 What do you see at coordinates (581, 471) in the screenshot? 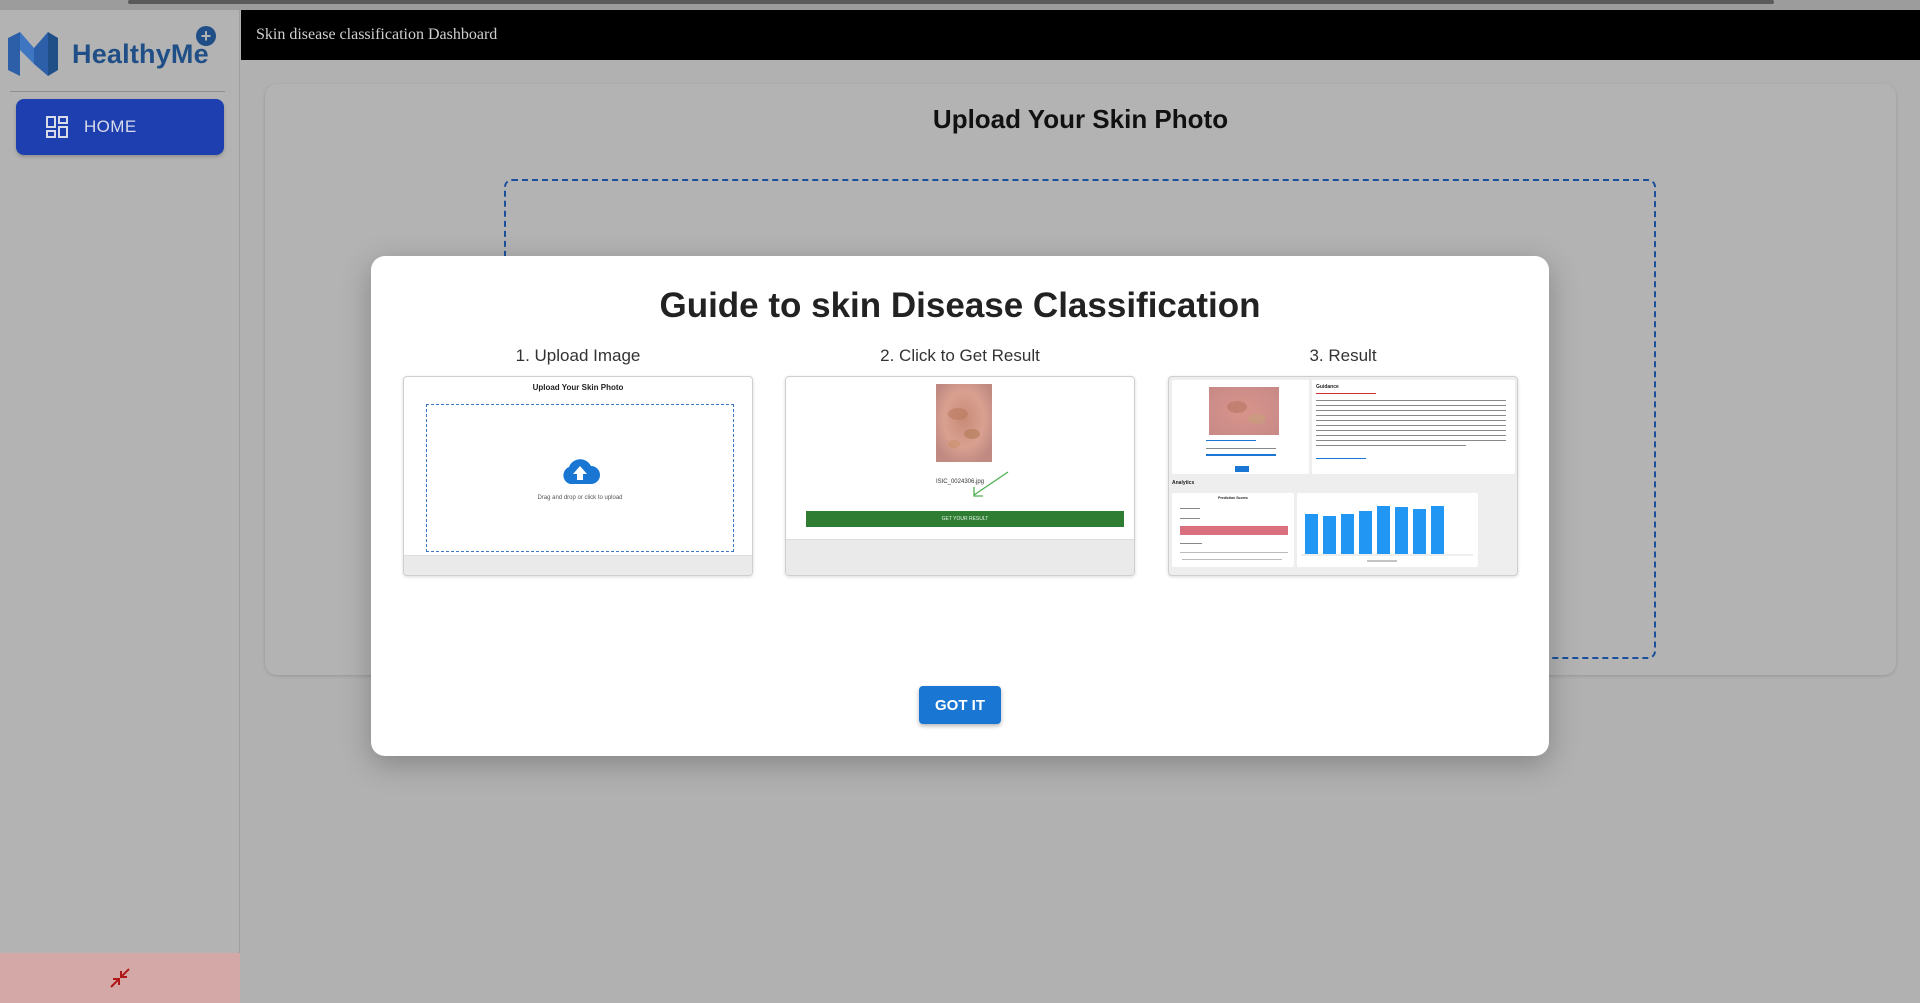
I see `cloud-upload-icon` at bounding box center [581, 471].